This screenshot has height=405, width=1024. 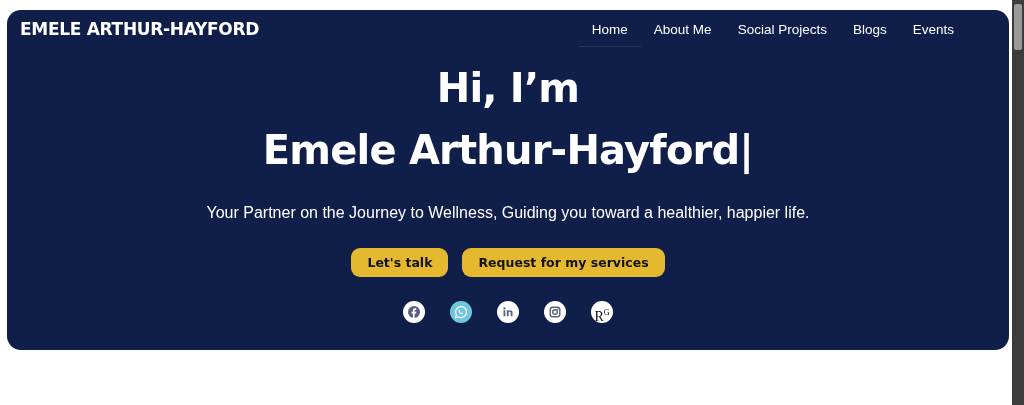 I want to click on name-heading: Emele Arthur-Hayford|, so click(x=508, y=151).